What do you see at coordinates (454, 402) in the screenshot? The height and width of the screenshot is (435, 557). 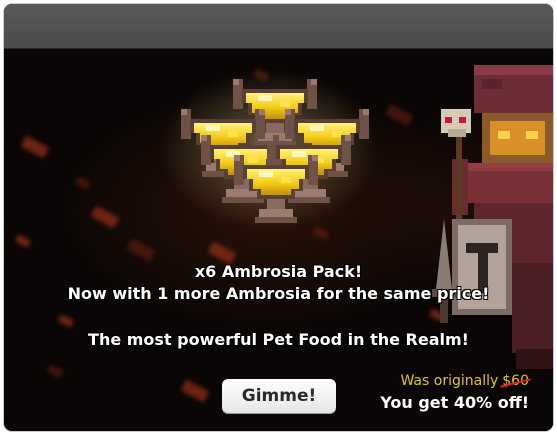 I see `discount-label: You get 40% off!` at bounding box center [454, 402].